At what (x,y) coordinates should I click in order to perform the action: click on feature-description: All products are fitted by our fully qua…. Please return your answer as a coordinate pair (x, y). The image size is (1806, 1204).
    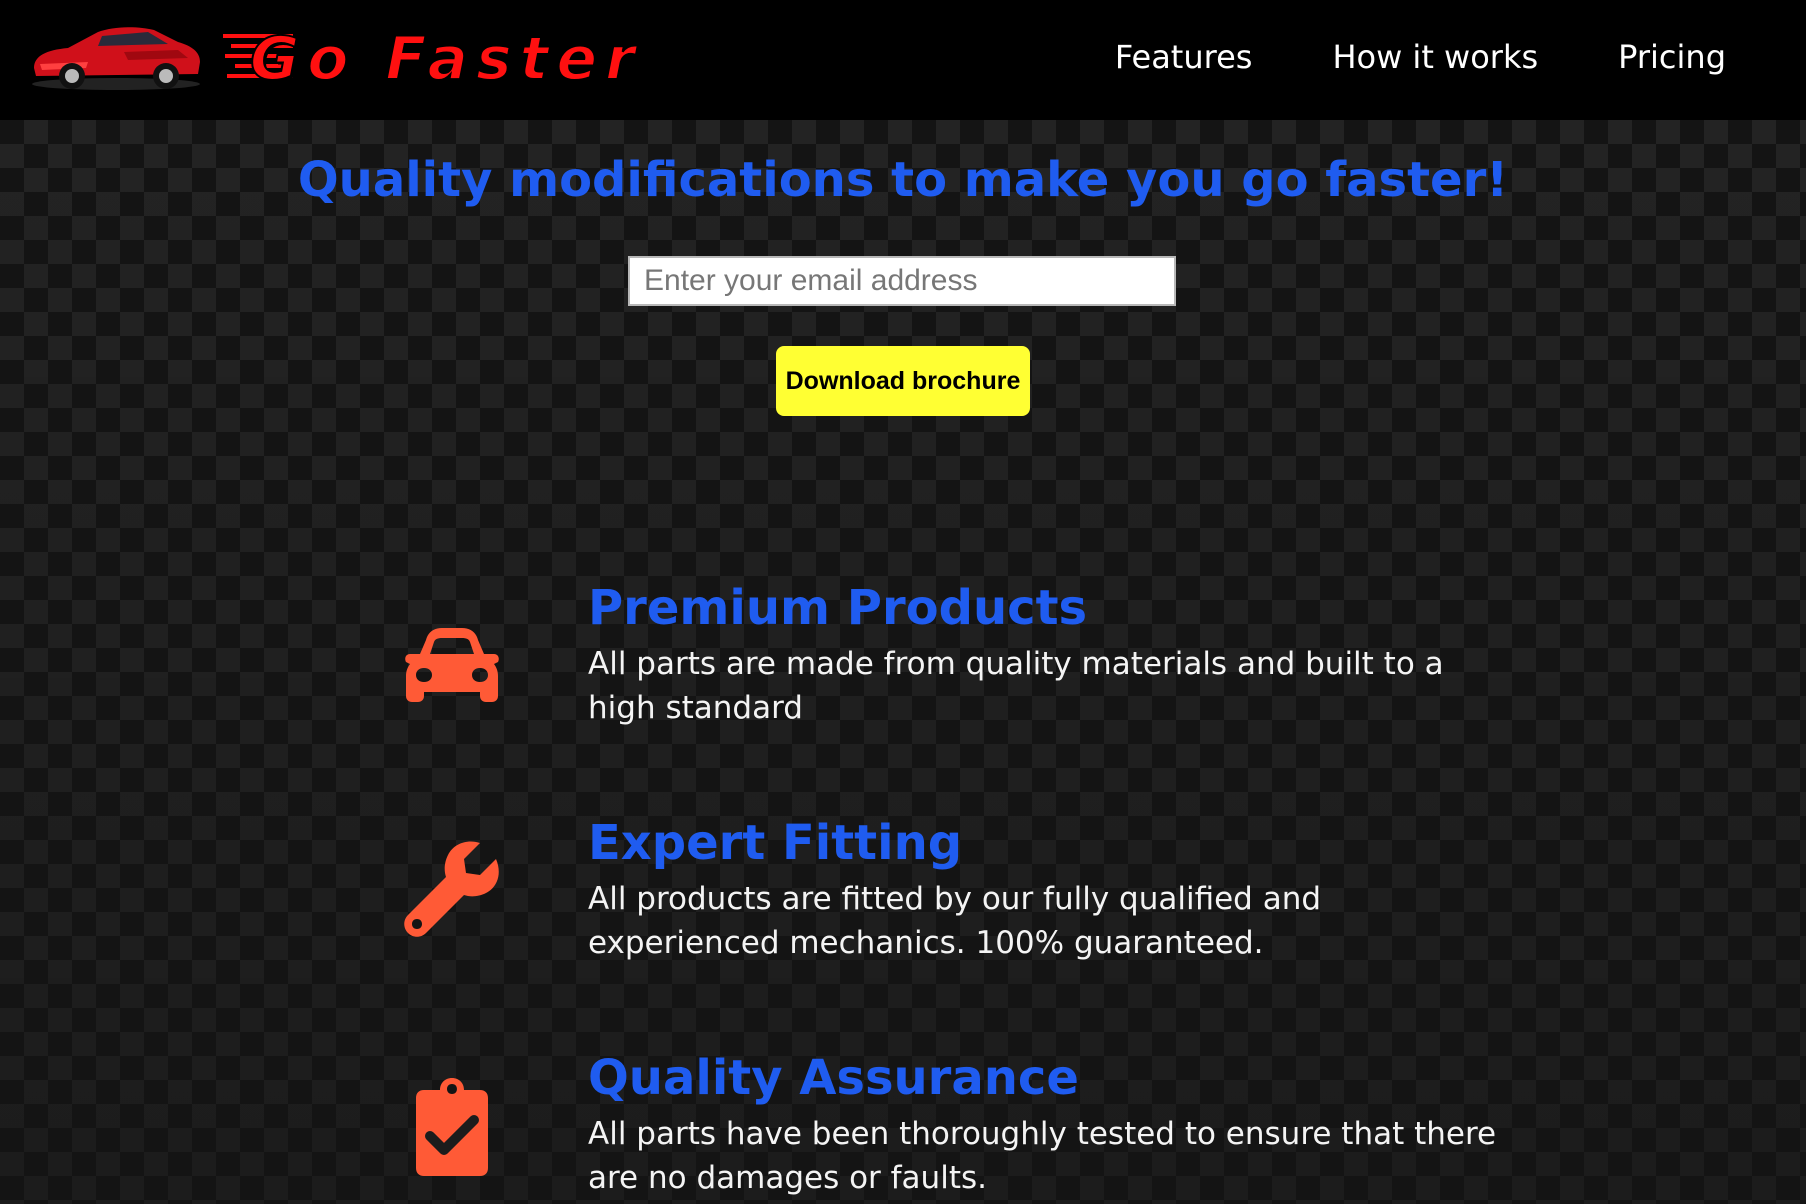
    Looking at the image, I should click on (955, 921).